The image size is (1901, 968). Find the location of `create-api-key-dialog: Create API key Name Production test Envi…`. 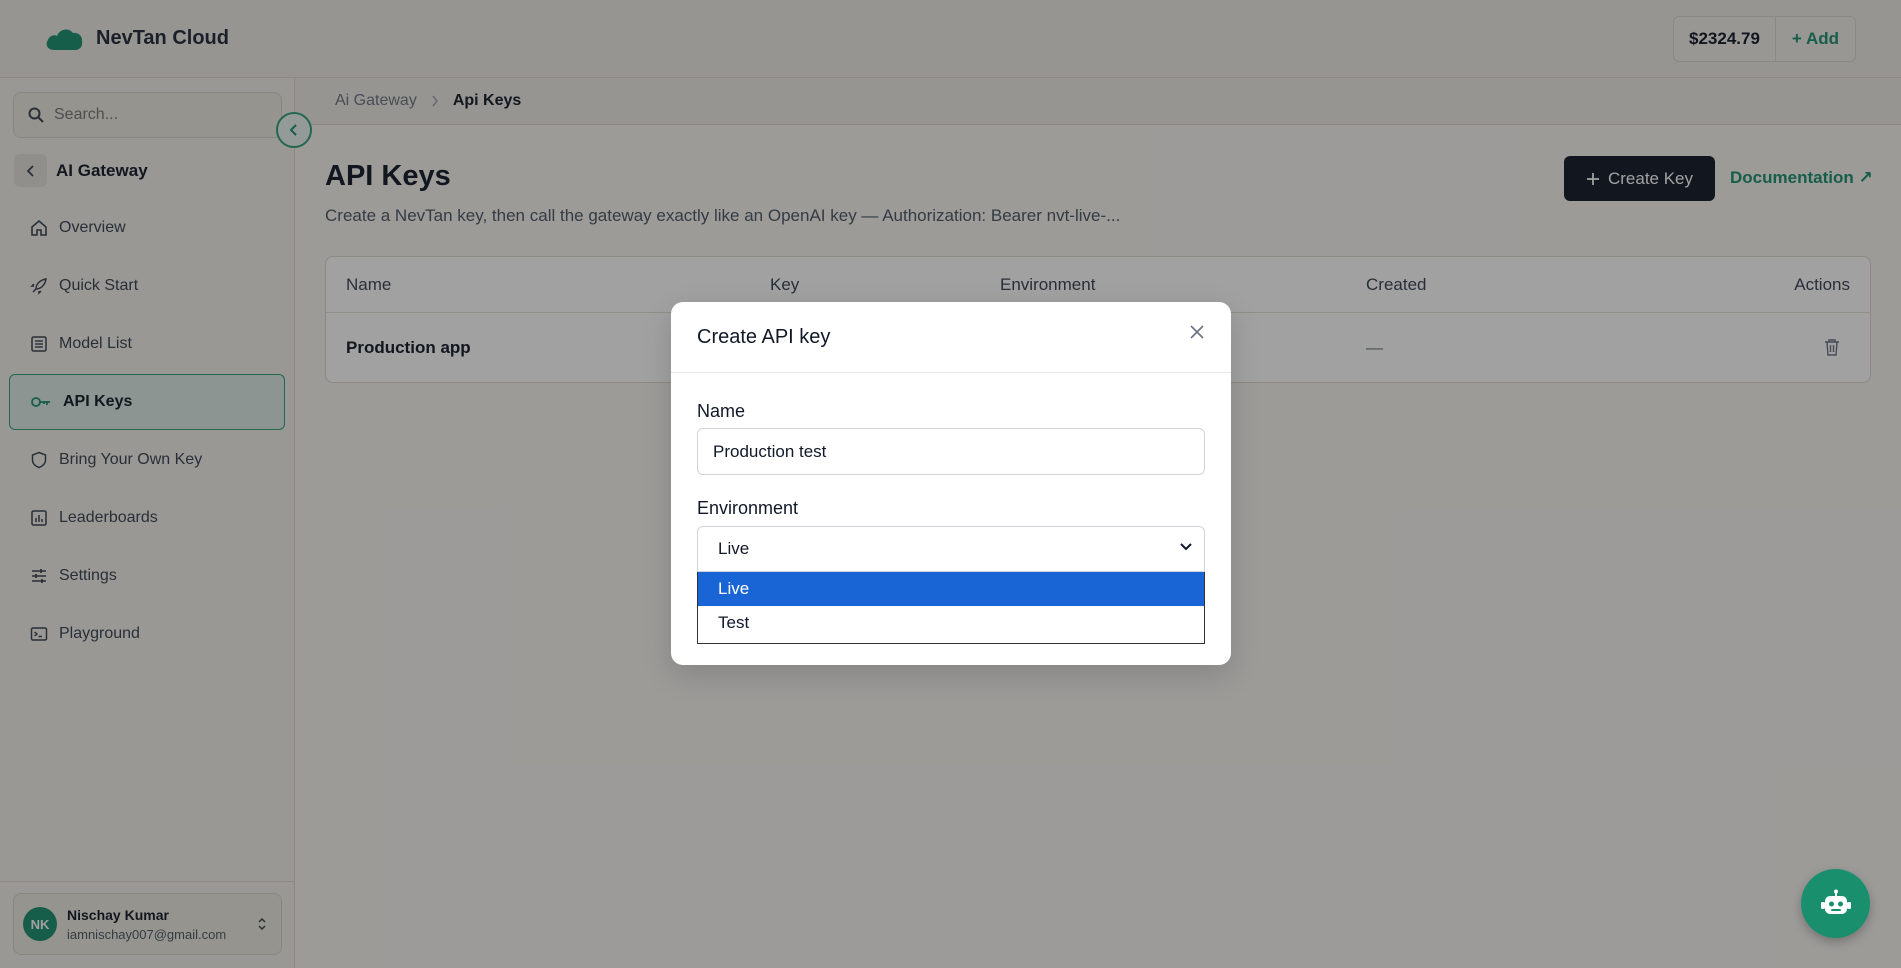

create-api-key-dialog: Create API key Name Production test Envi… is located at coordinates (951, 483).